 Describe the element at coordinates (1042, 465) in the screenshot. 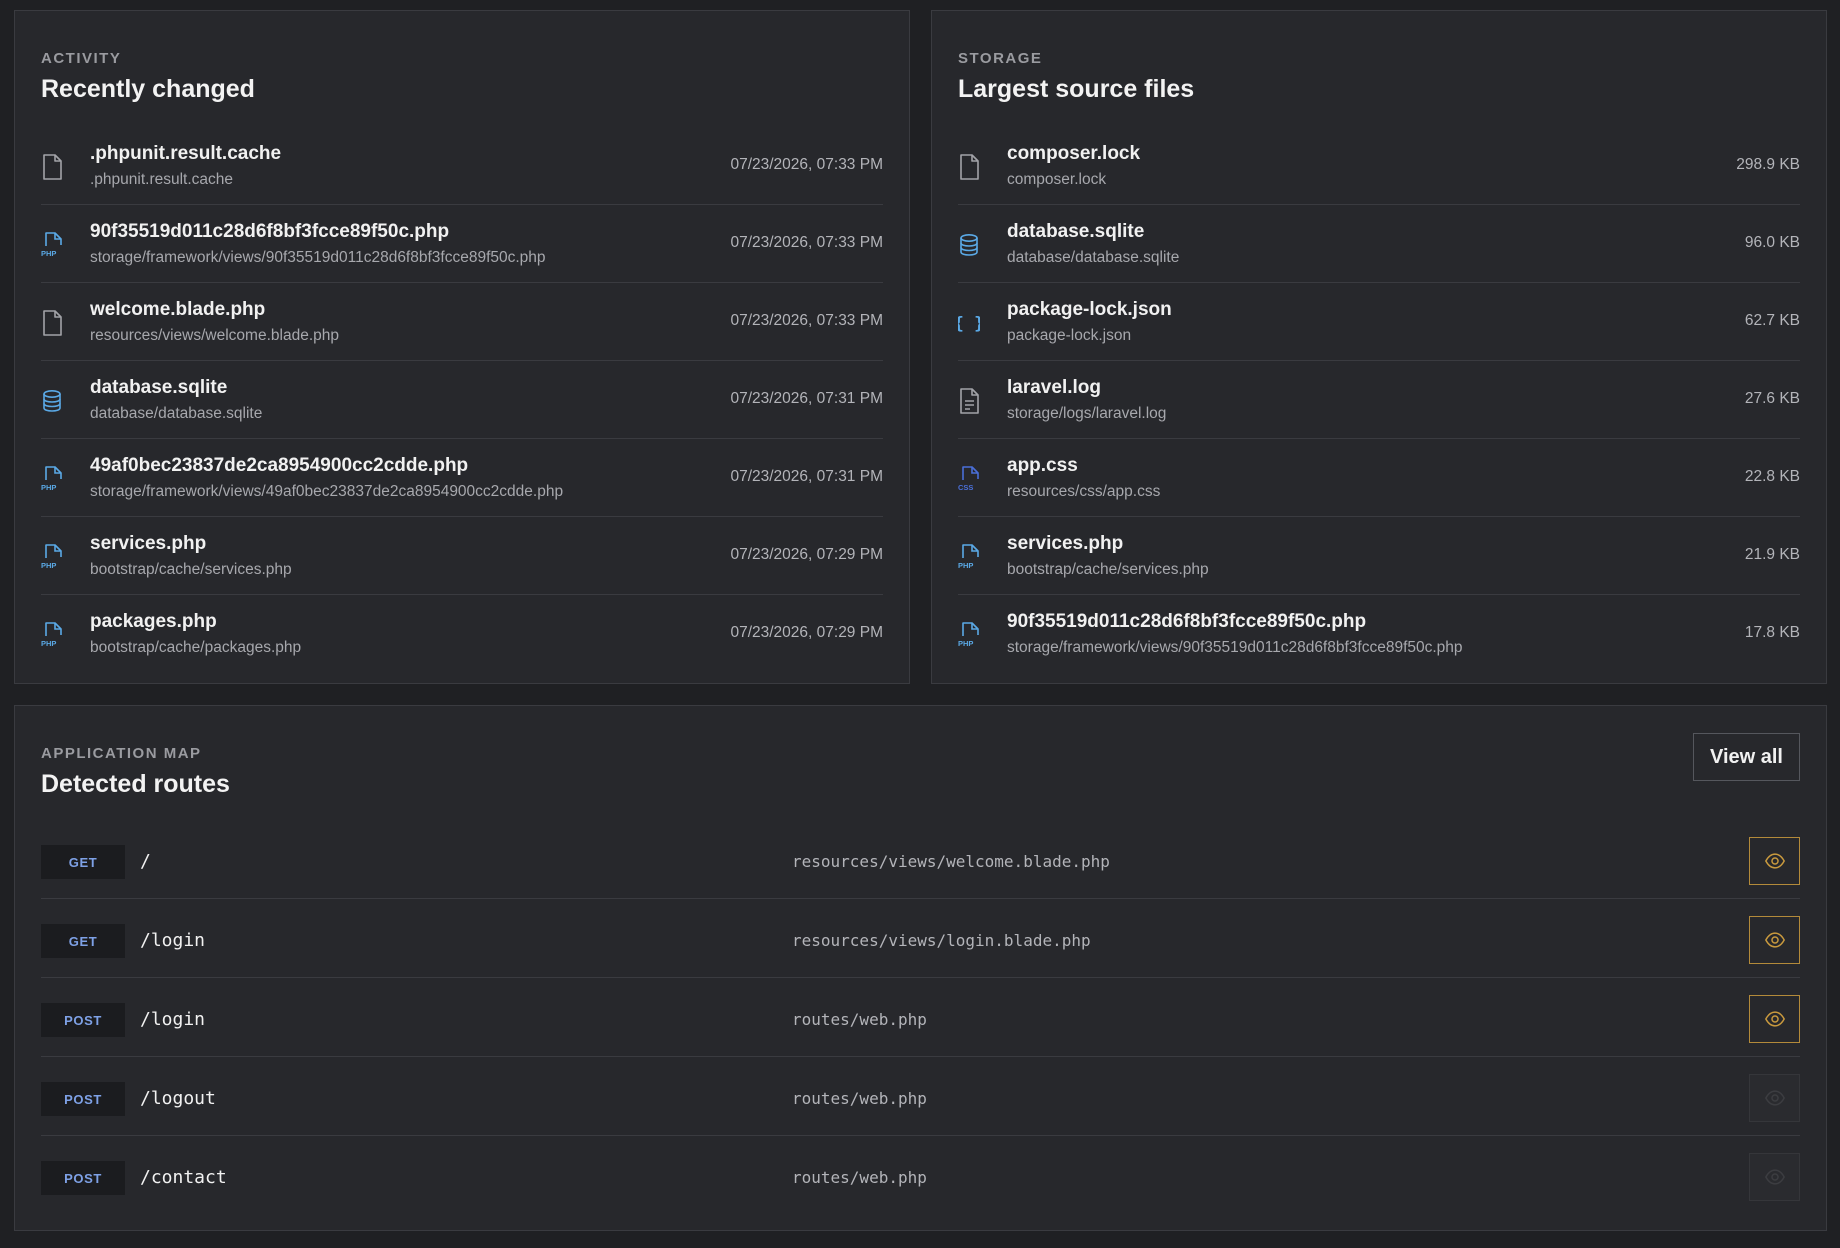

I see `file-name: app.css` at that location.